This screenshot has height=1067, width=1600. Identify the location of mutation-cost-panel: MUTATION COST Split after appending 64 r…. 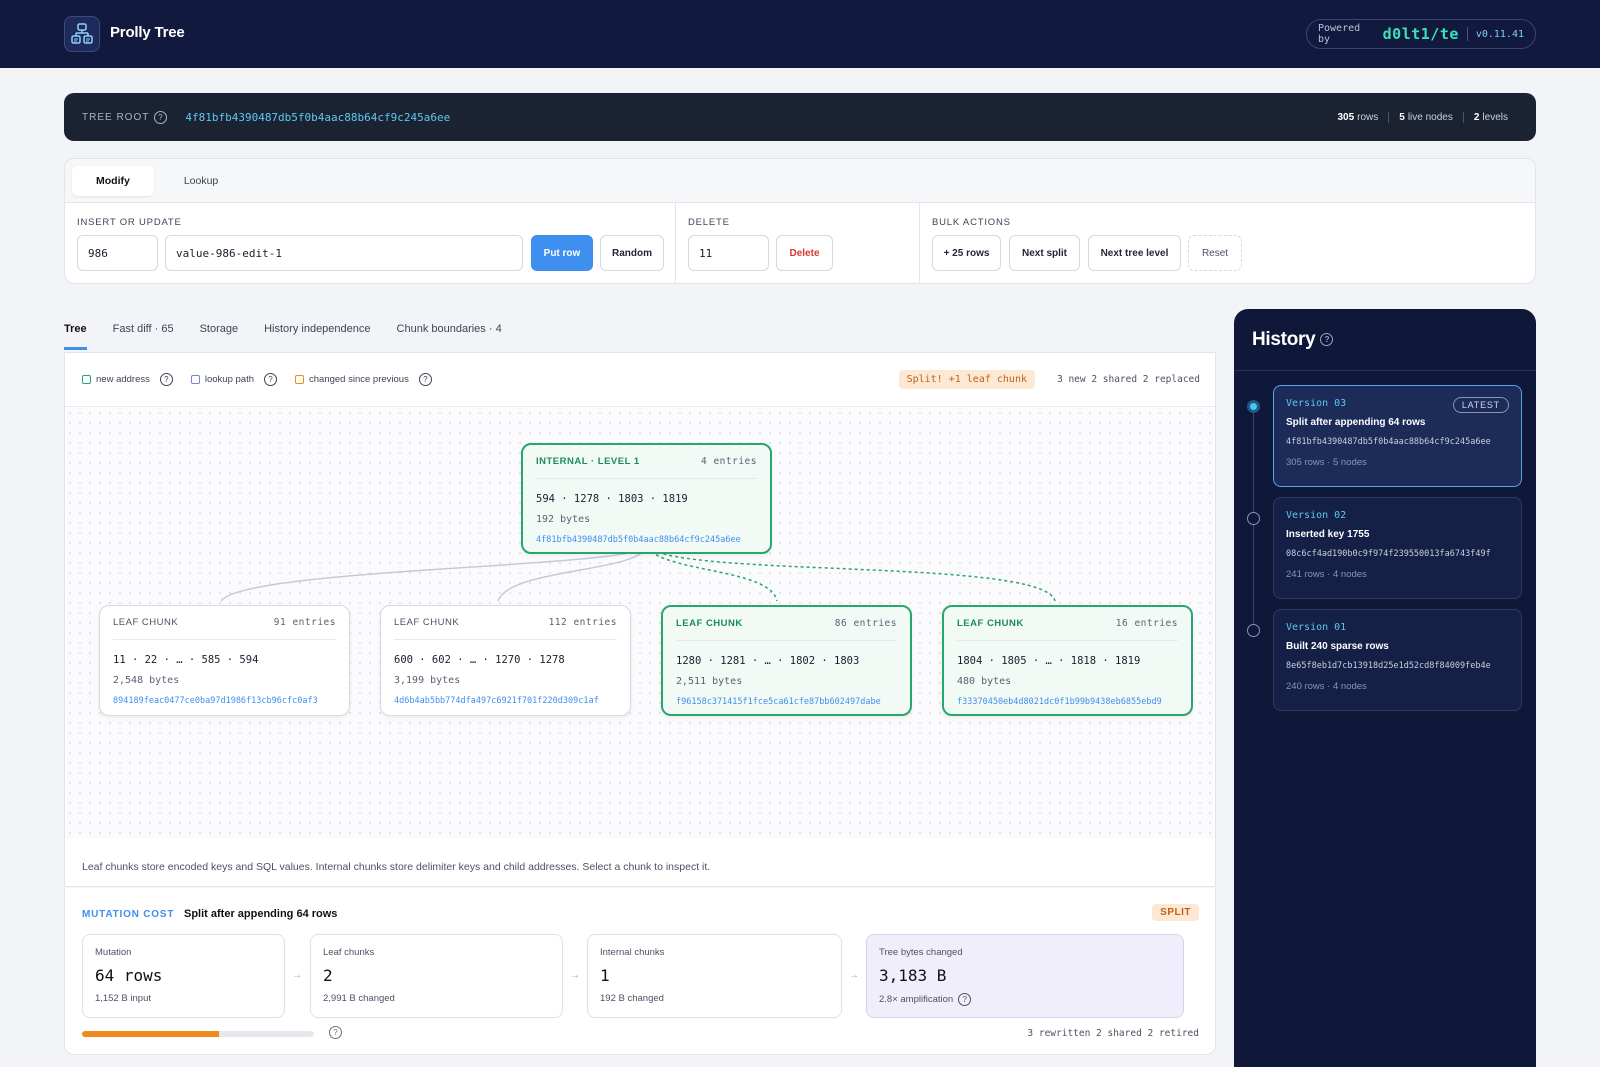
(640, 971).